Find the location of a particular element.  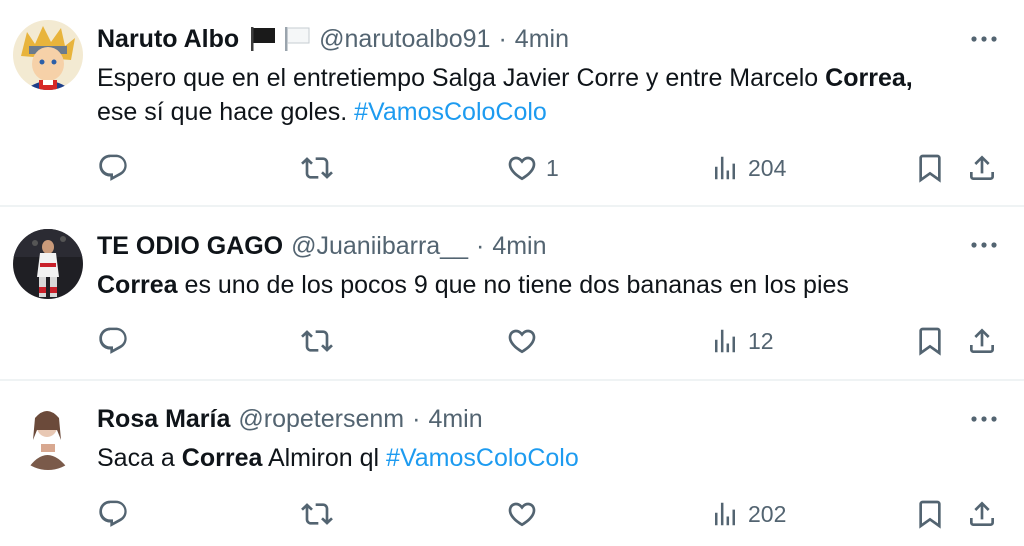

views-count: 204 is located at coordinates (767, 167).